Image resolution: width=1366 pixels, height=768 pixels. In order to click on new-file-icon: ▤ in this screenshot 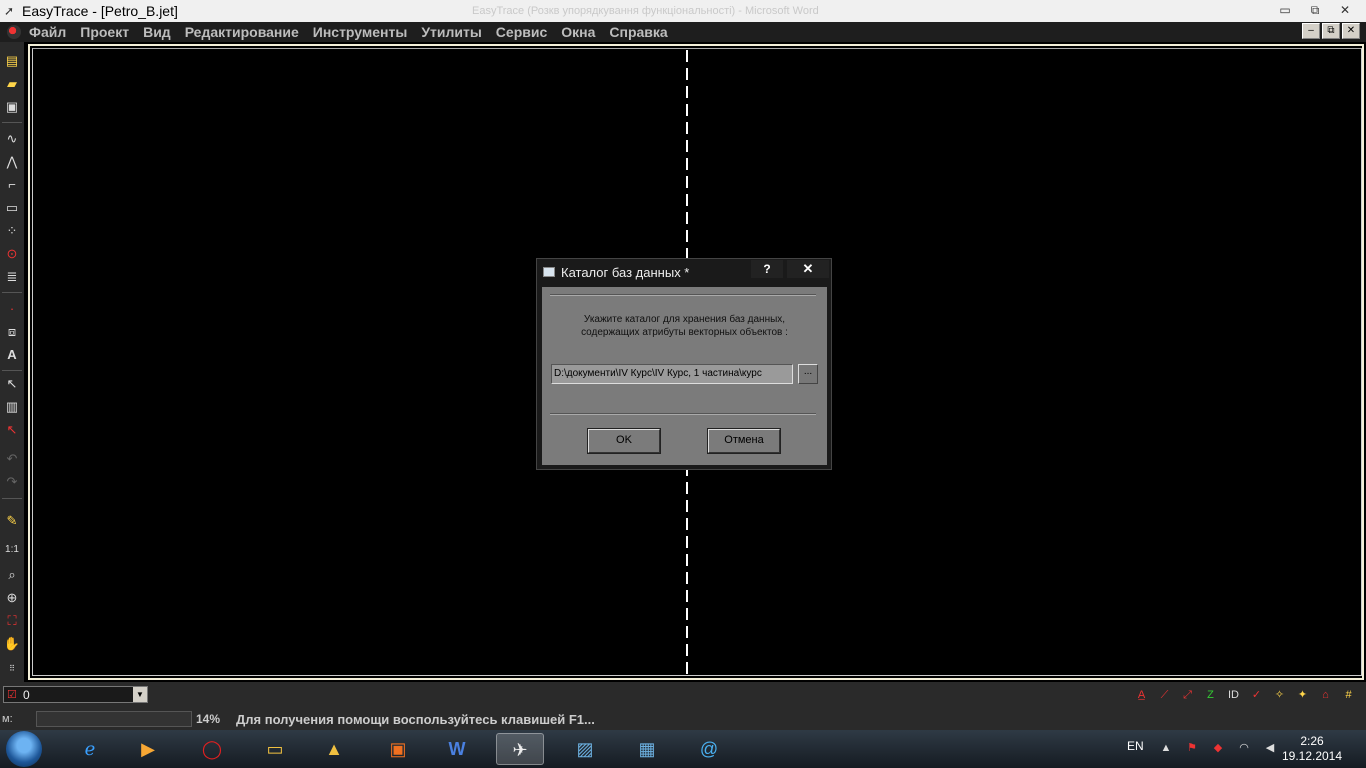, I will do `click(12, 61)`.